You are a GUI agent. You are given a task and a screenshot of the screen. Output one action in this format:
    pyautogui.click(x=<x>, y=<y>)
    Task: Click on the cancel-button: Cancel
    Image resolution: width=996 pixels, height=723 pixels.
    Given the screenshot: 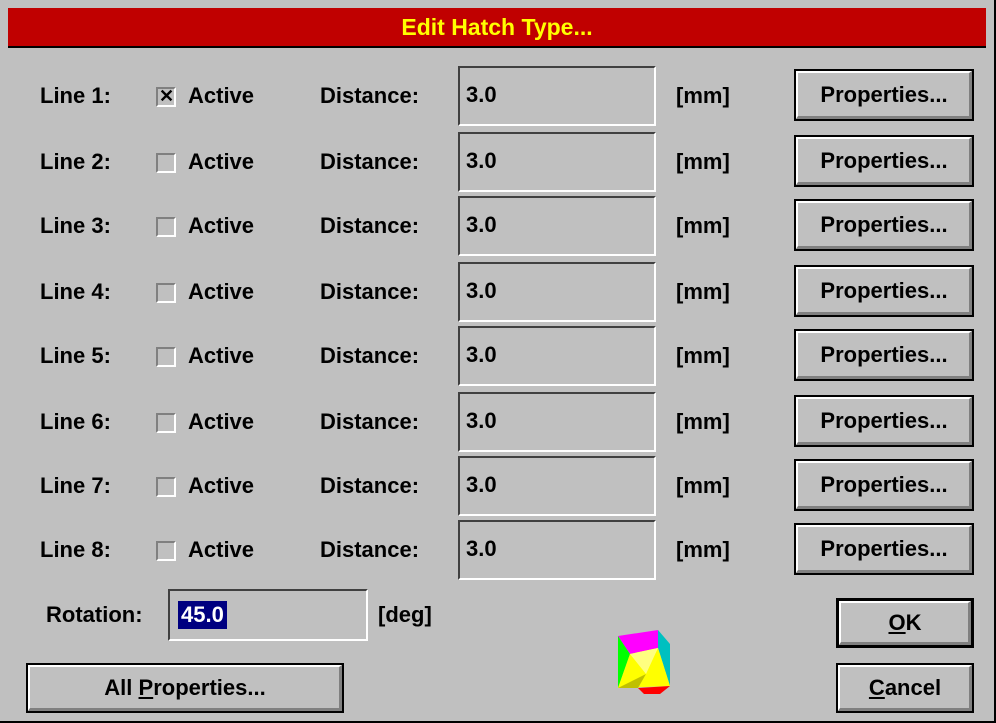 What is the action you would take?
    pyautogui.click(x=905, y=688)
    